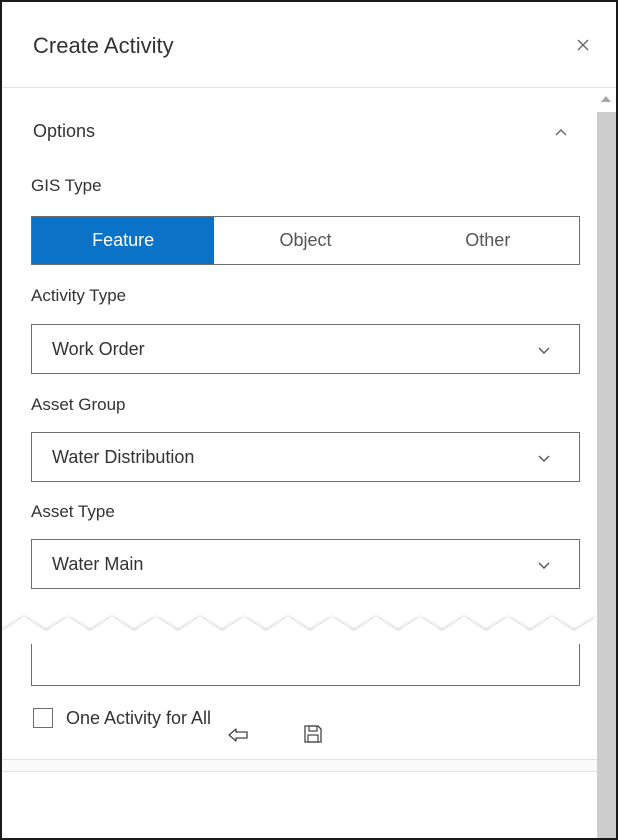  I want to click on save-icon, so click(313, 734).